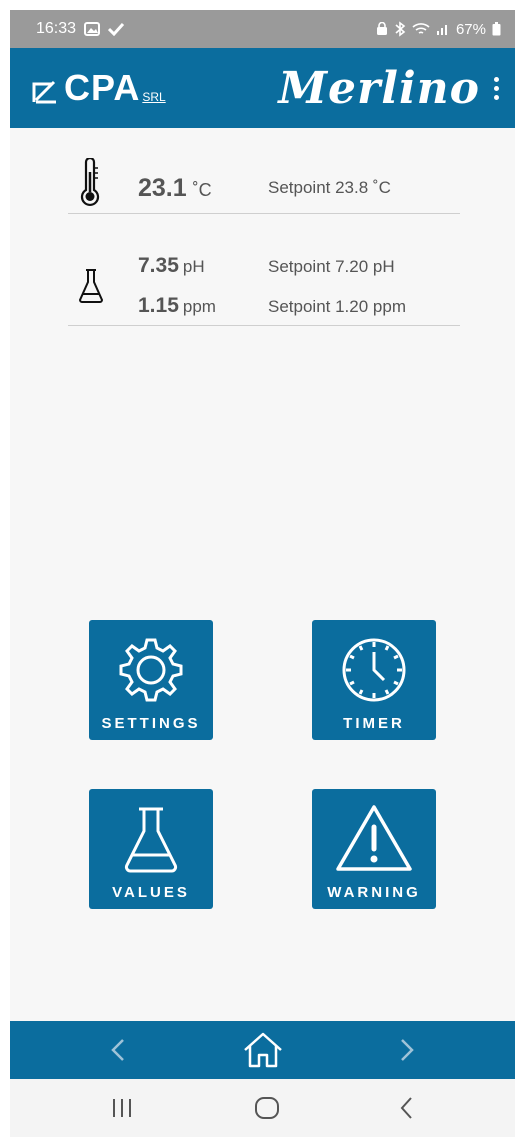 This screenshot has width=515, height=1137. What do you see at coordinates (264, 182) in the screenshot?
I see `temperature-reading: 23.1 ˚C Setpoint 23.8 ˚C` at bounding box center [264, 182].